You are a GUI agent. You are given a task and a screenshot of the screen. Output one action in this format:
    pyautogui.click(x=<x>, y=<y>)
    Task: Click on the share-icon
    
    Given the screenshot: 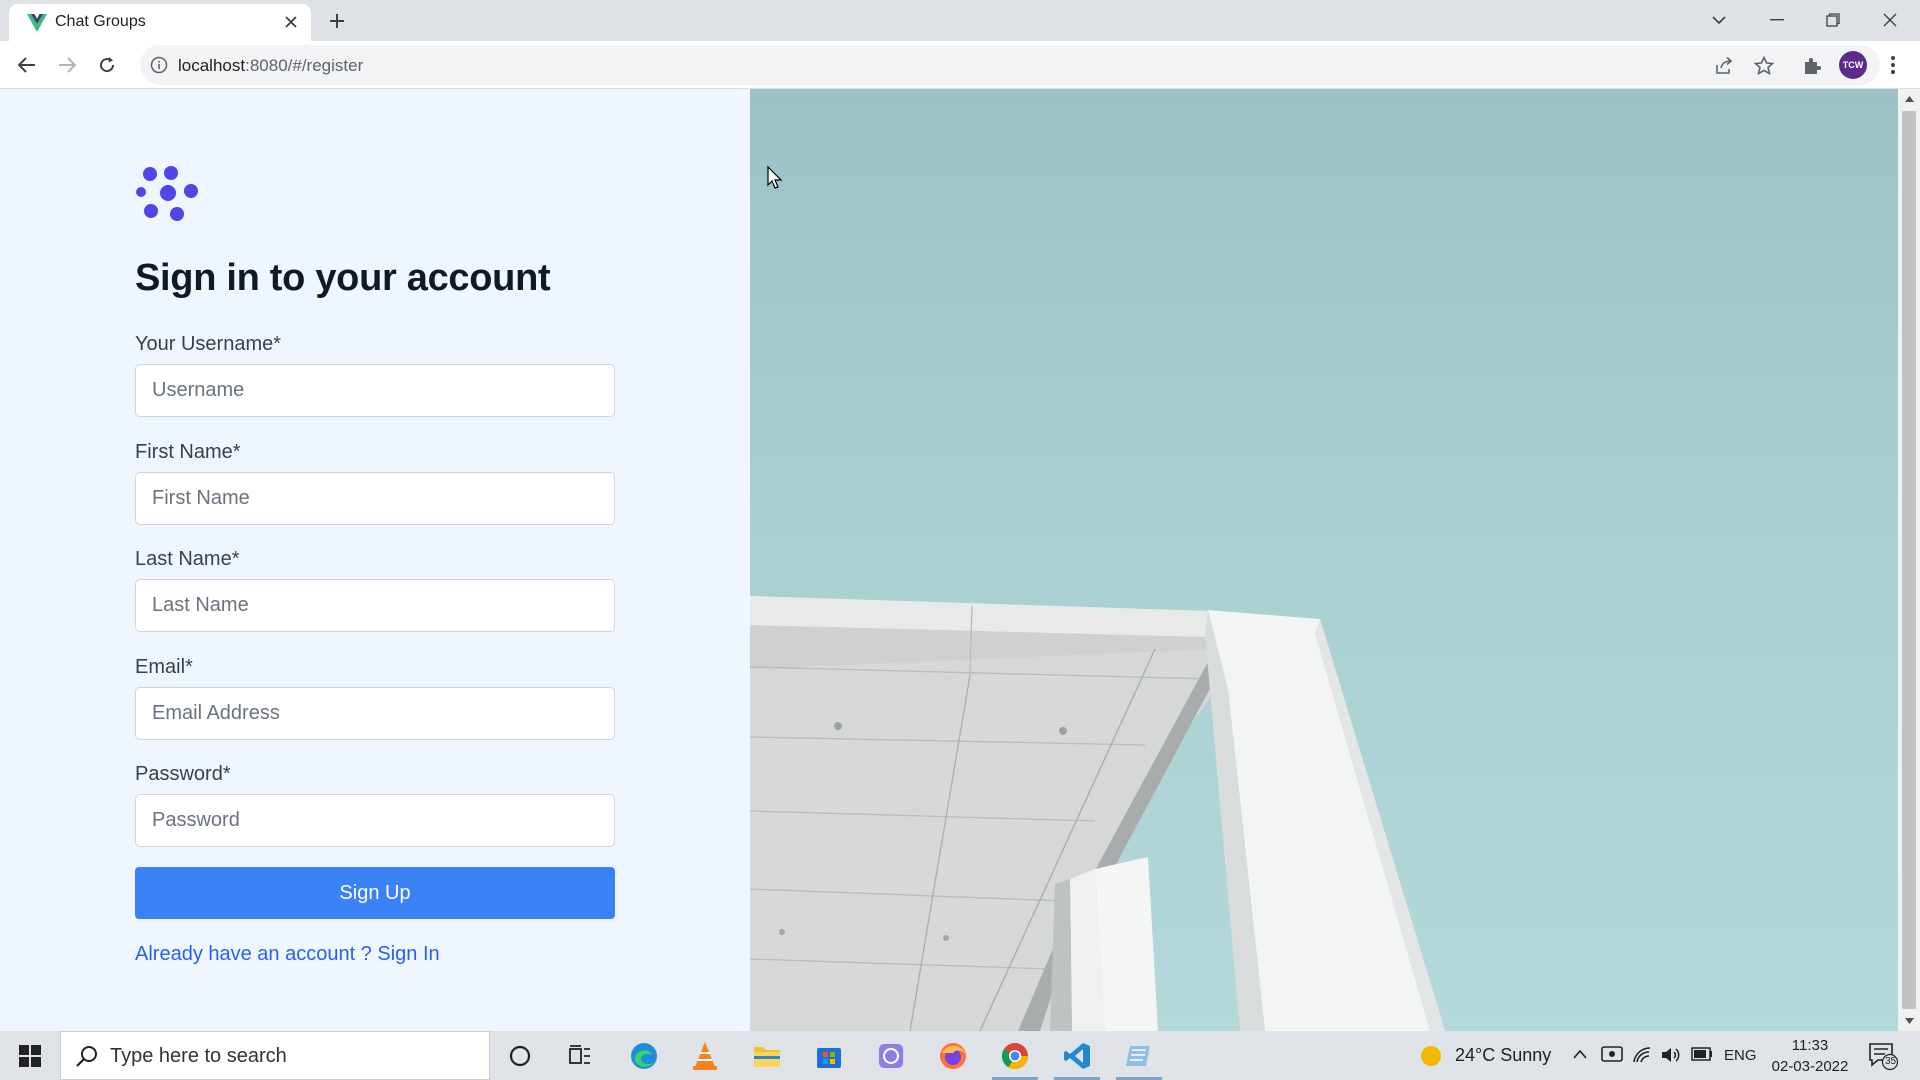 What is the action you would take?
    pyautogui.click(x=1724, y=66)
    